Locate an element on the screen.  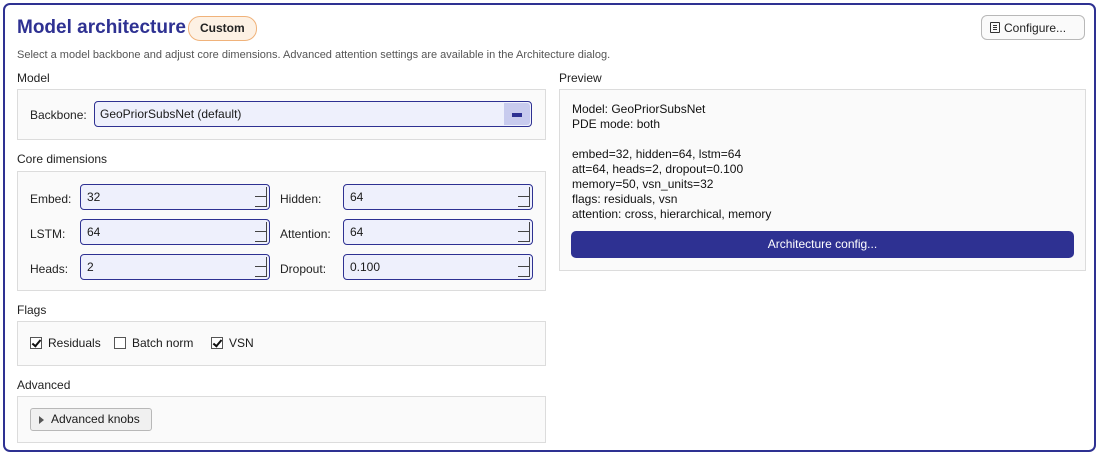
preview-line: flags: residuals, vsn is located at coordinates (625, 199).